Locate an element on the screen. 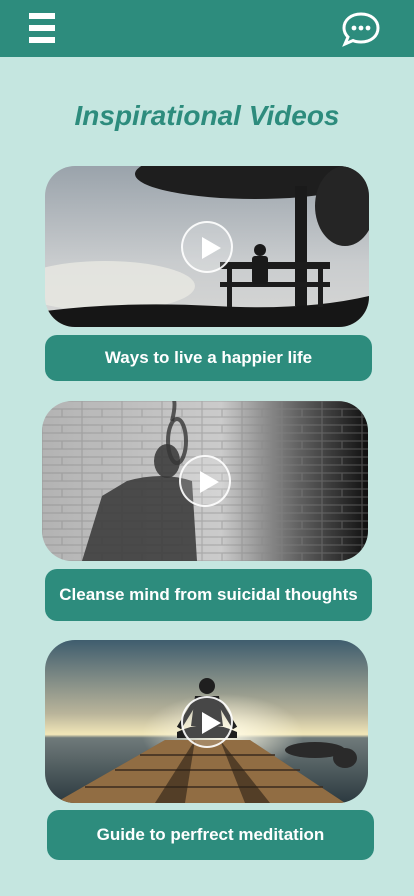 This screenshot has height=896, width=414. video-title-meditation: Guide to perfrect meditation is located at coordinates (210, 835).